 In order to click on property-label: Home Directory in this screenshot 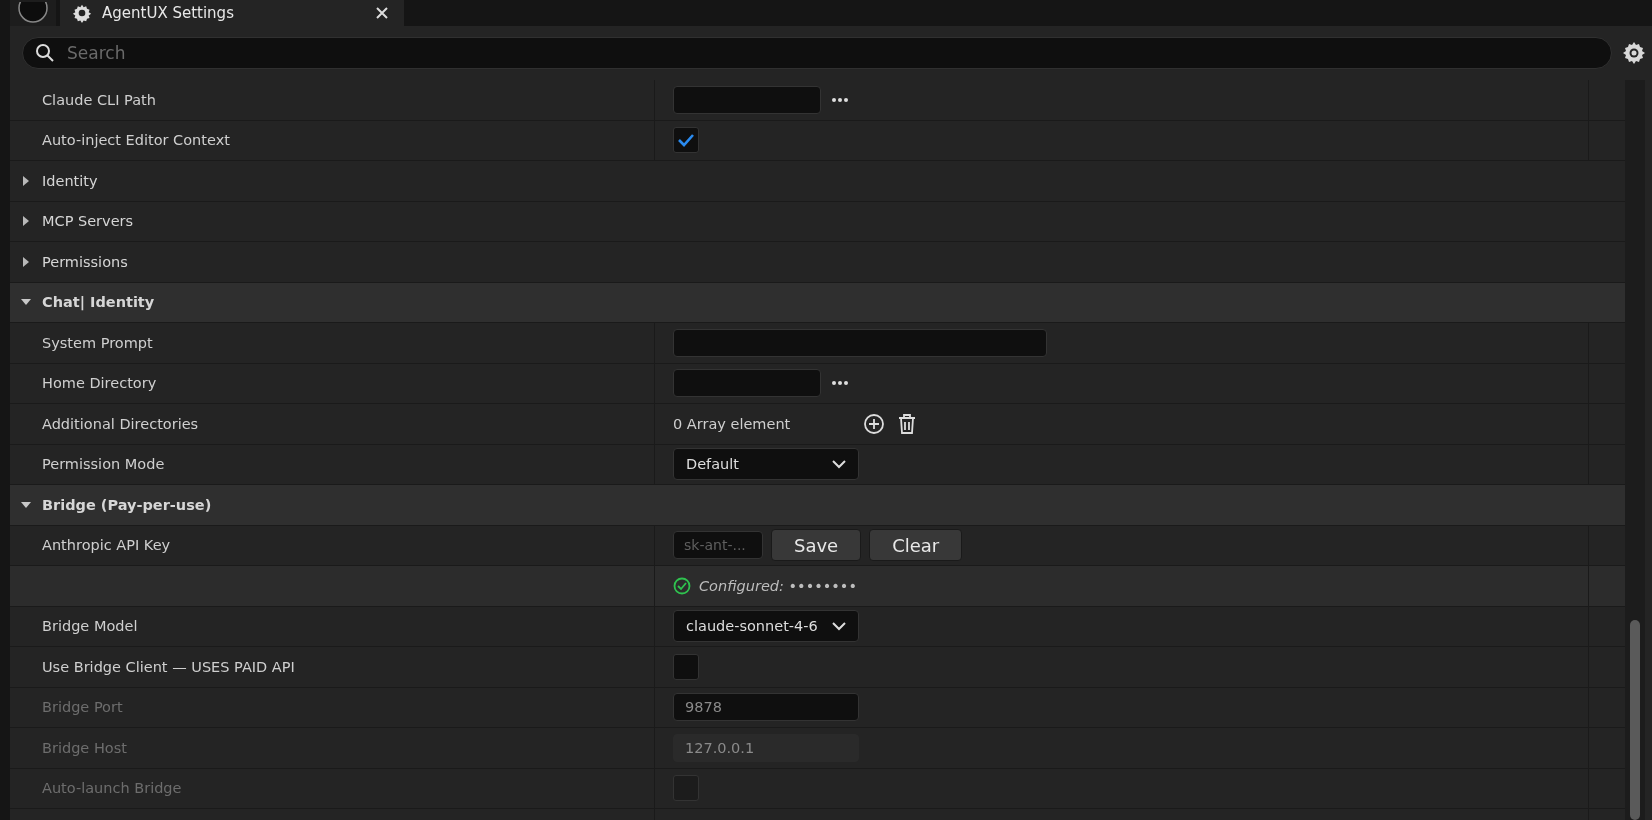, I will do `click(99, 383)`.